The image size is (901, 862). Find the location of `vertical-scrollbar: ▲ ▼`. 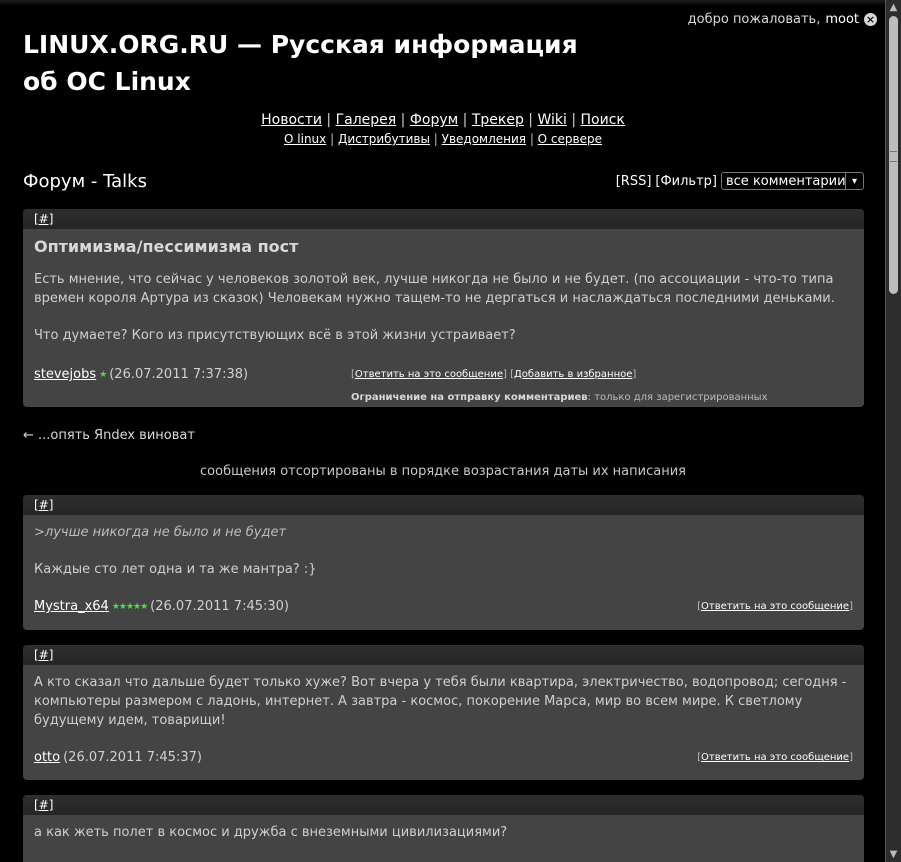

vertical-scrollbar: ▲ ▼ is located at coordinates (893, 431).